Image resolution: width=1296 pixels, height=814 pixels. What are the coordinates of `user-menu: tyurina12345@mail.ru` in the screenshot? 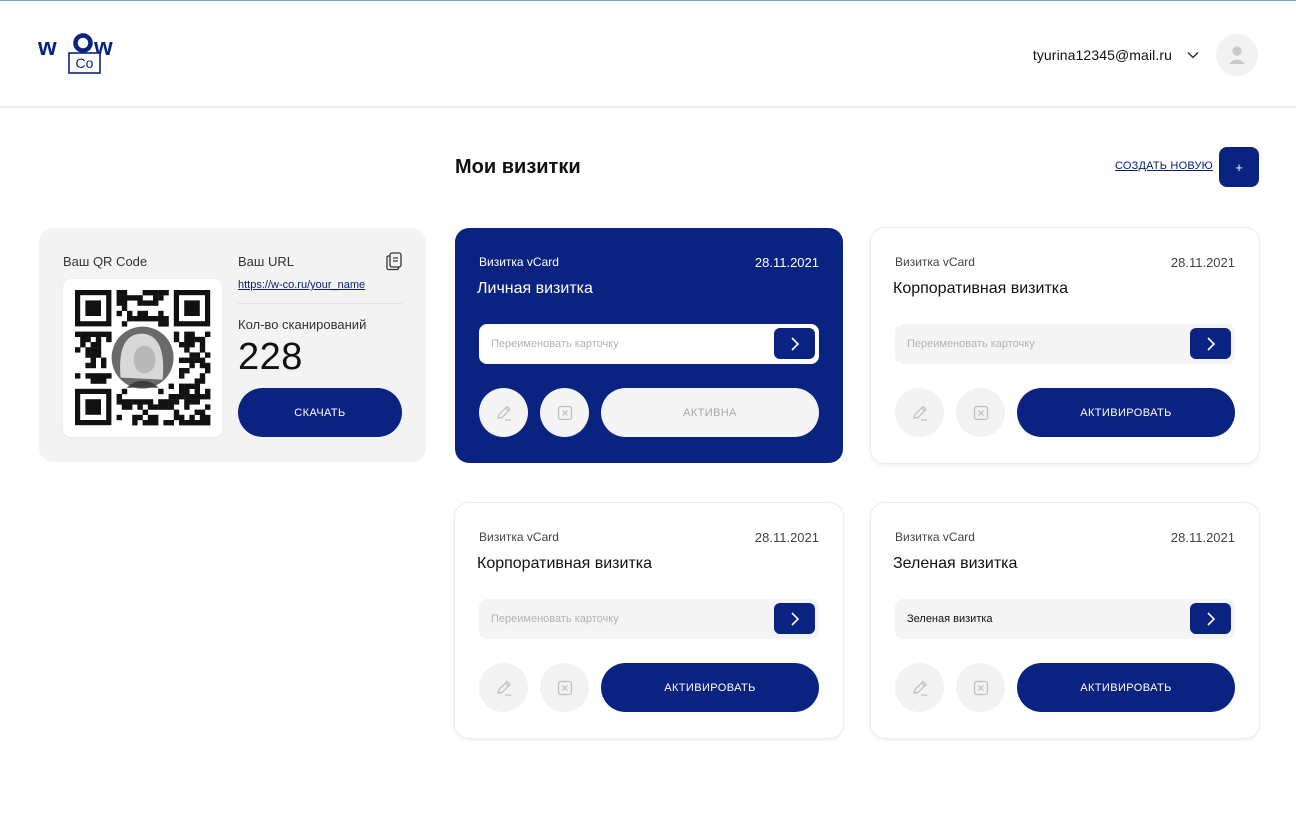 It's located at (1145, 55).